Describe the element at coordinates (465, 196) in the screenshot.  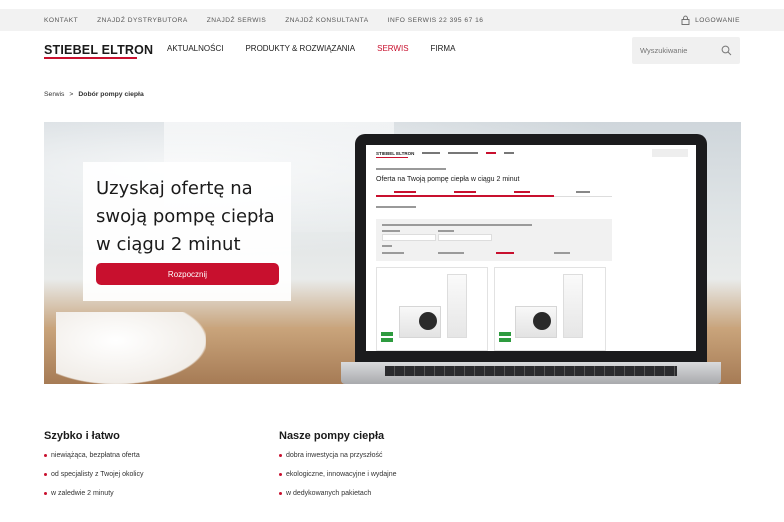
I see `screen-steps-progress` at that location.